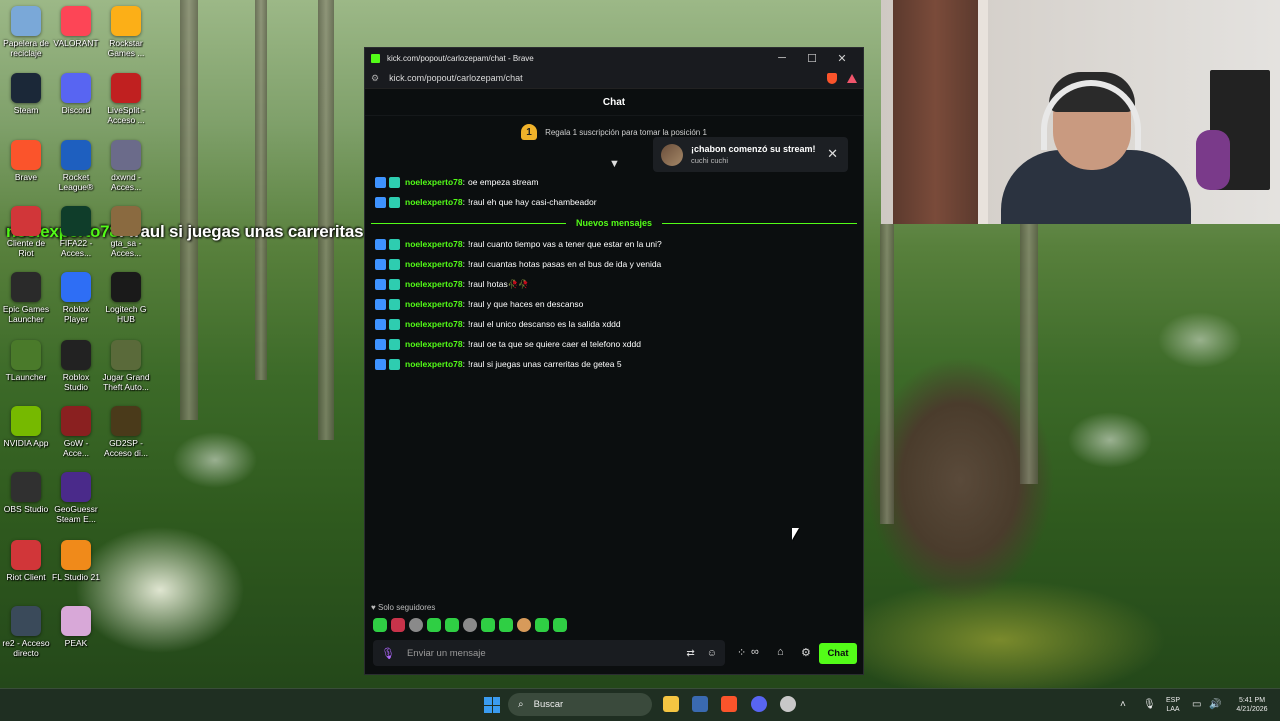  What do you see at coordinates (806, 652) in the screenshot?
I see `gear-icon: ⚙` at bounding box center [806, 652].